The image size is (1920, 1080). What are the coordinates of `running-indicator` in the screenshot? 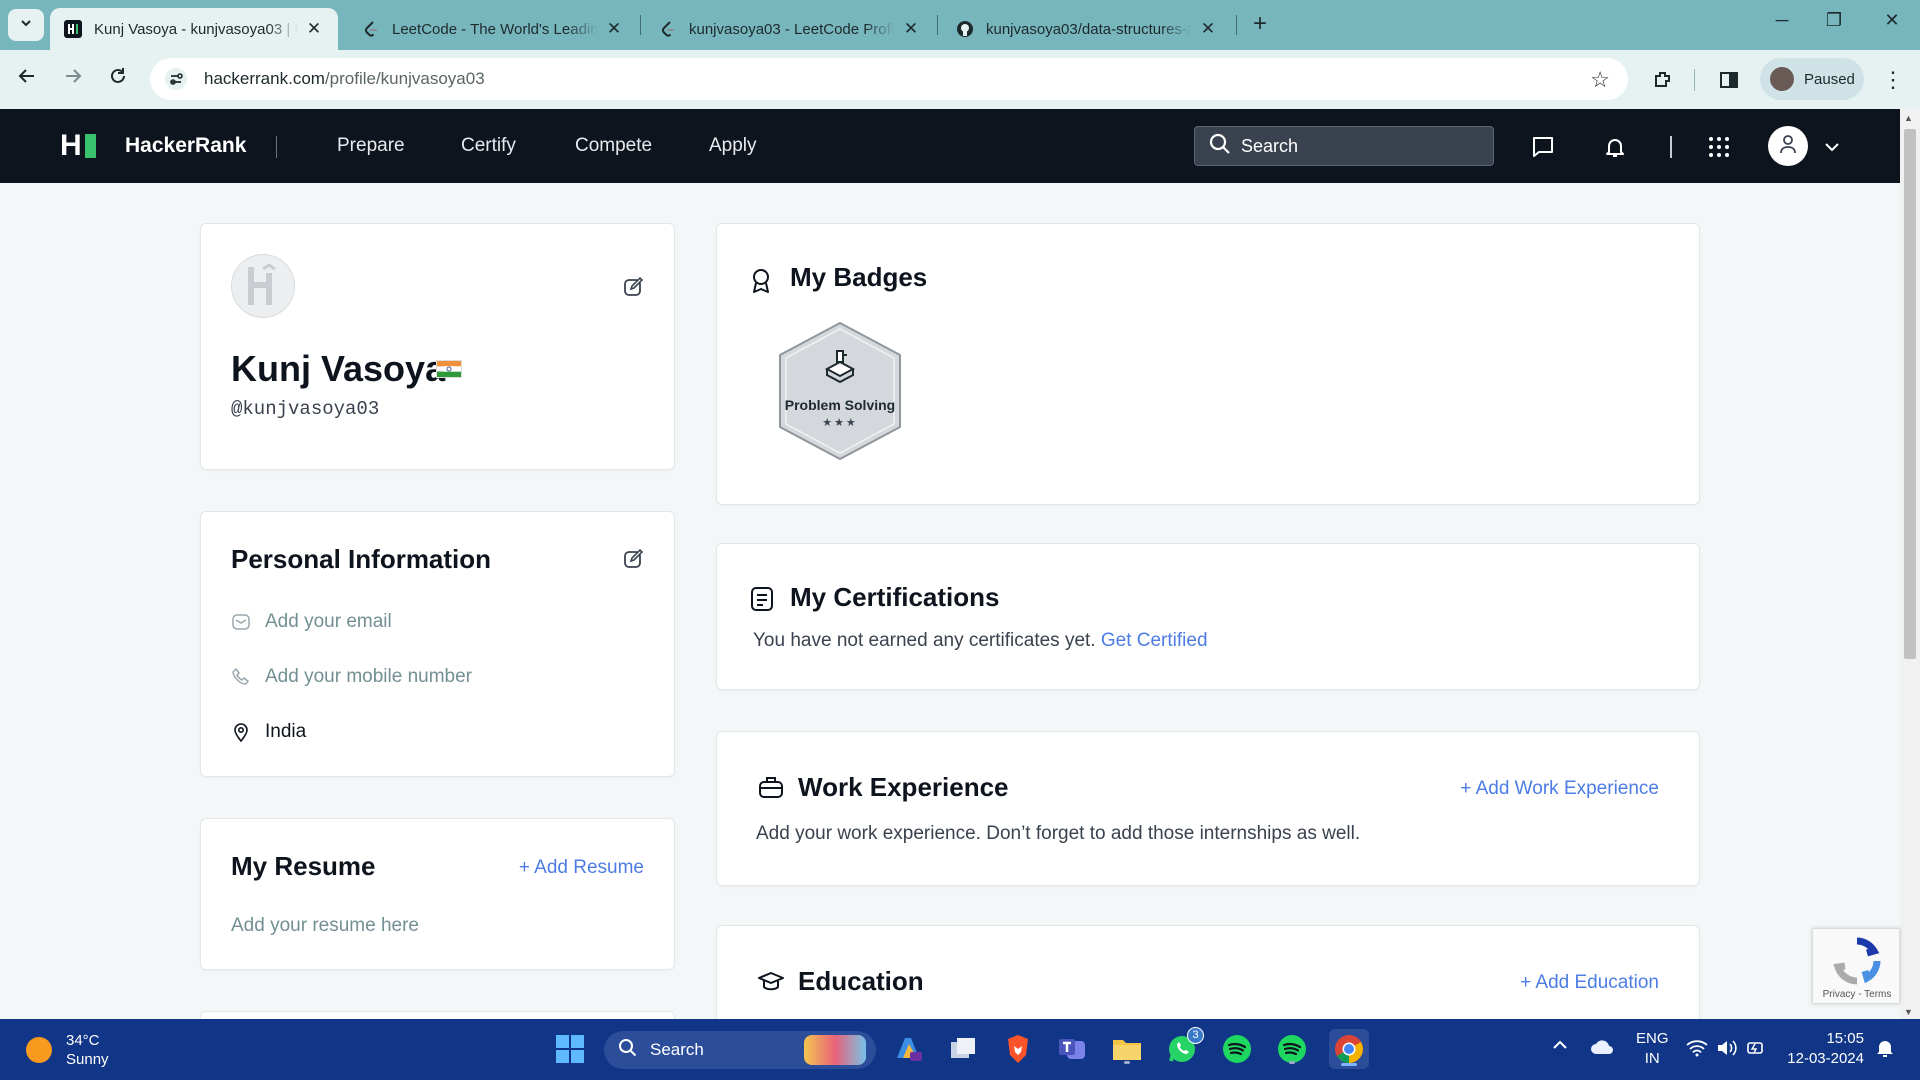 It's located at (1292, 1062).